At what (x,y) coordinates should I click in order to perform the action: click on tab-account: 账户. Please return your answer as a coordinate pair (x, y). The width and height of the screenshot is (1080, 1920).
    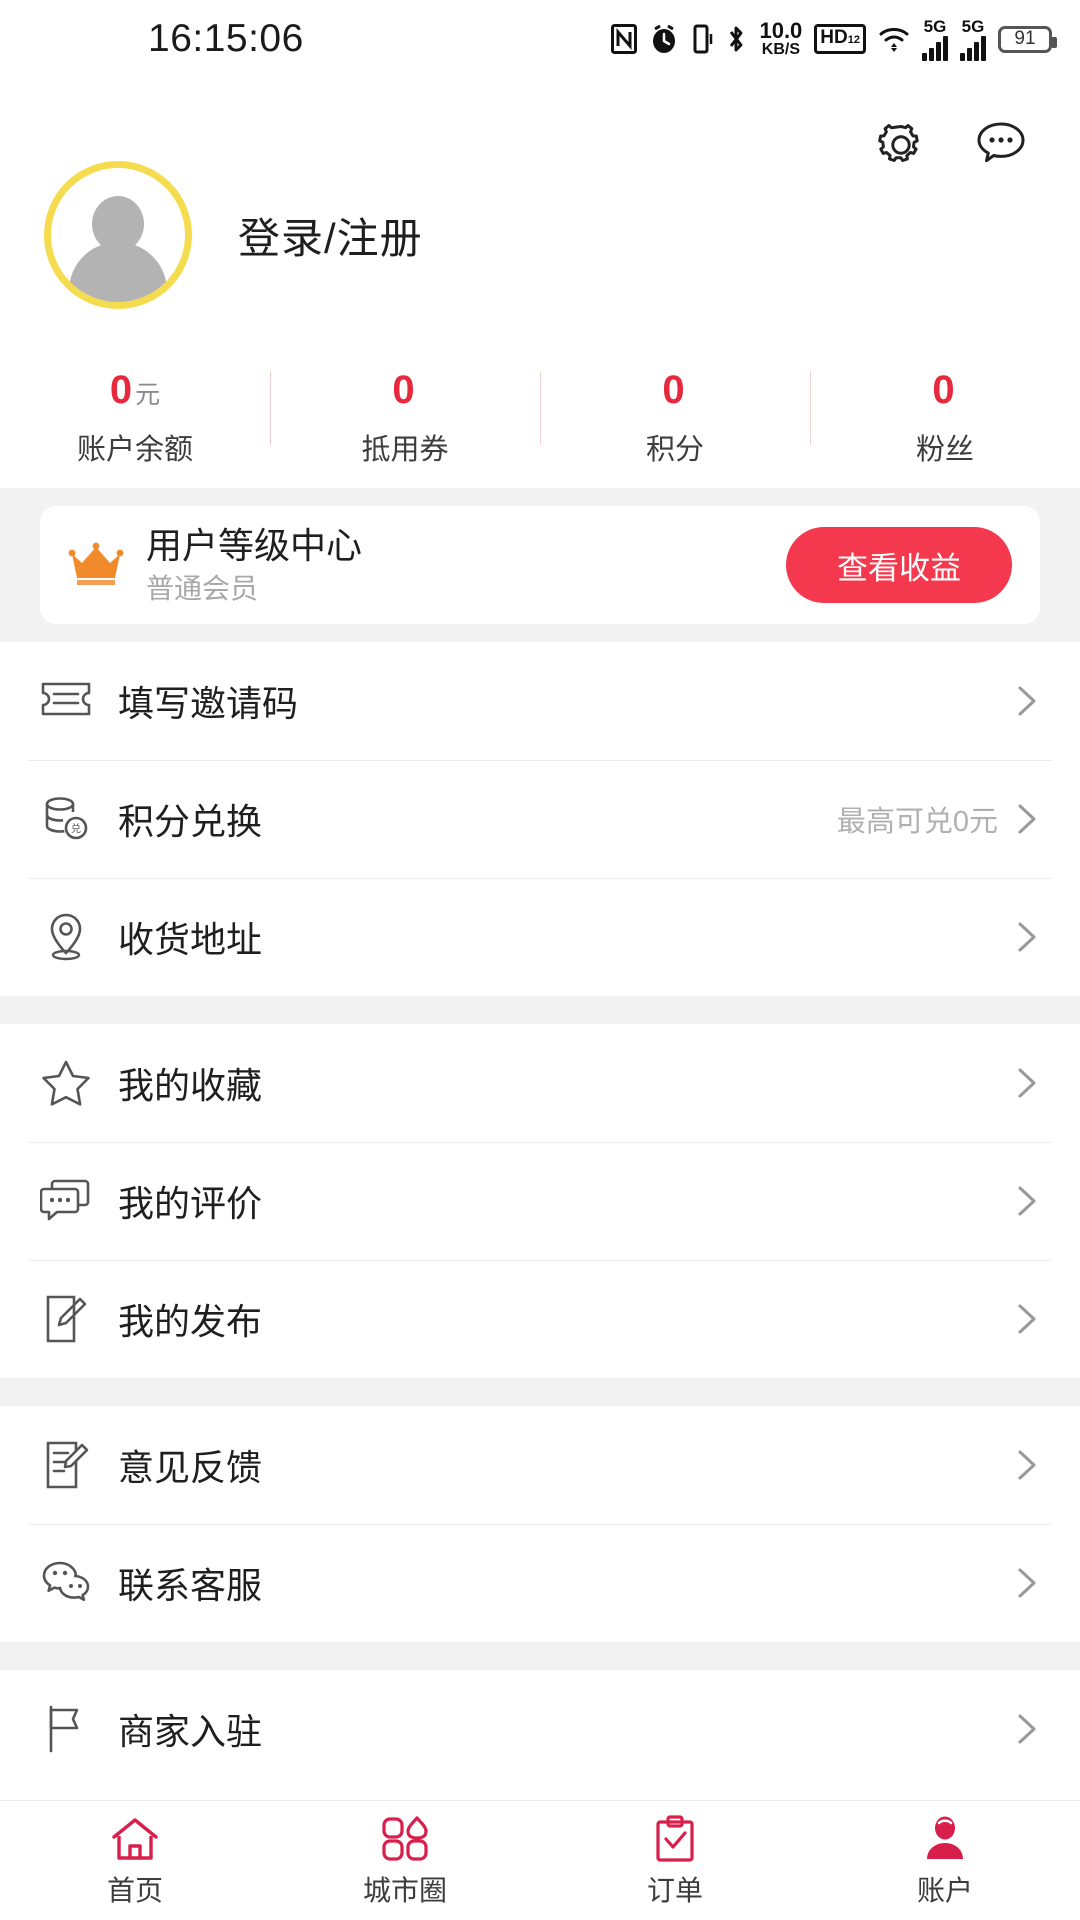
    Looking at the image, I should click on (945, 1861).